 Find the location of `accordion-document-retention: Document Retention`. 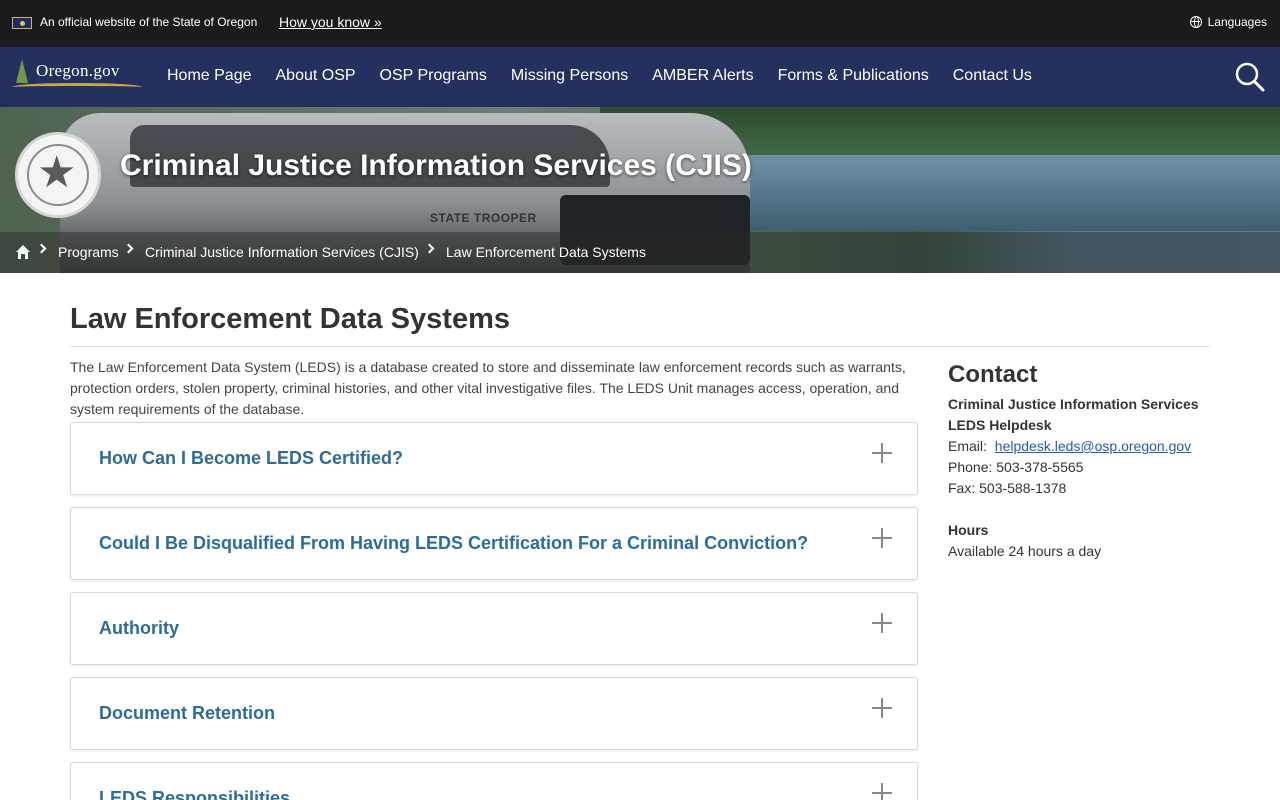

accordion-document-retention: Document Retention is located at coordinates (494, 713).